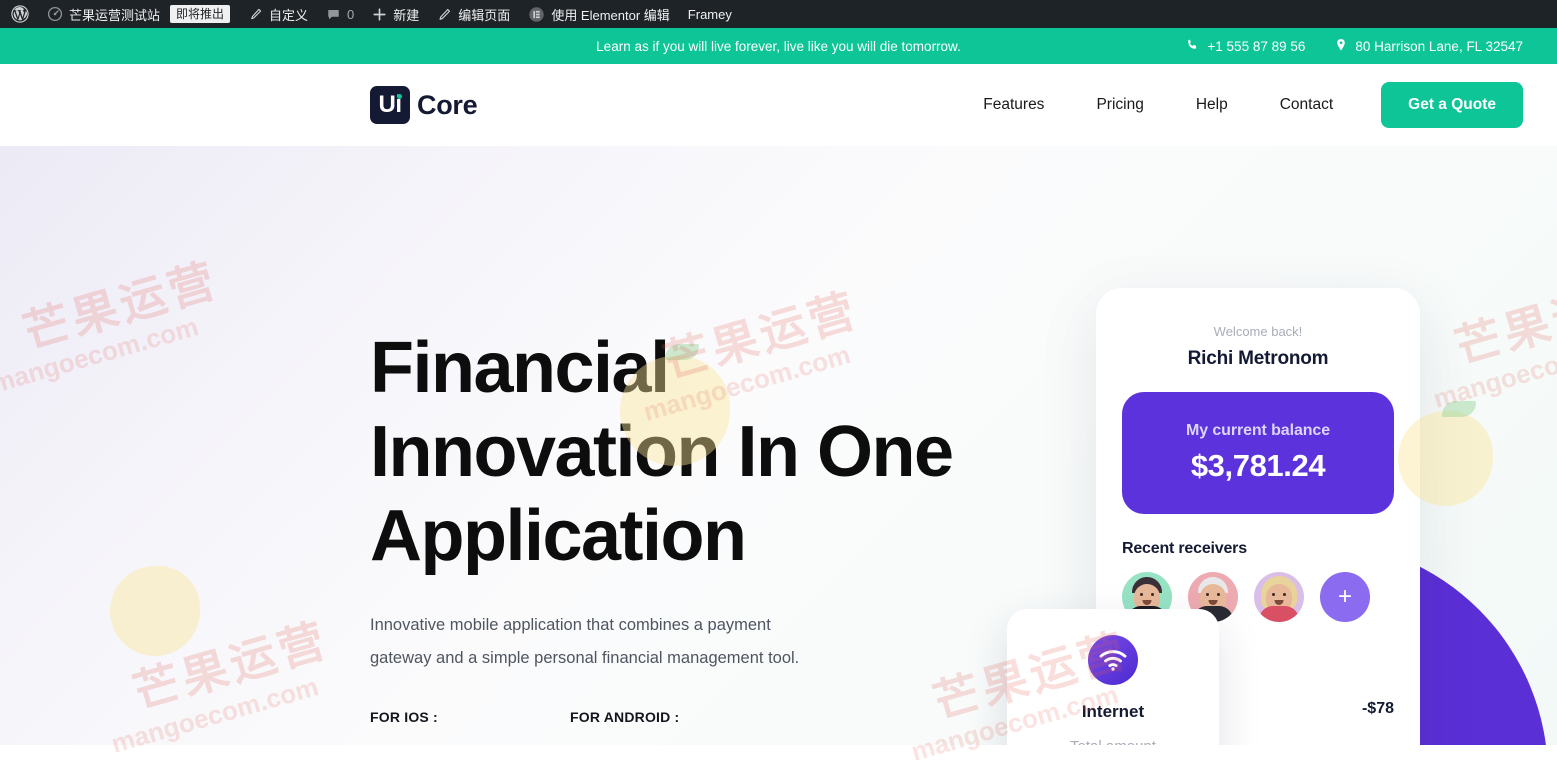 This screenshot has height=768, width=1557. What do you see at coordinates (1341, 46) in the screenshot?
I see `map-pin-icon` at bounding box center [1341, 46].